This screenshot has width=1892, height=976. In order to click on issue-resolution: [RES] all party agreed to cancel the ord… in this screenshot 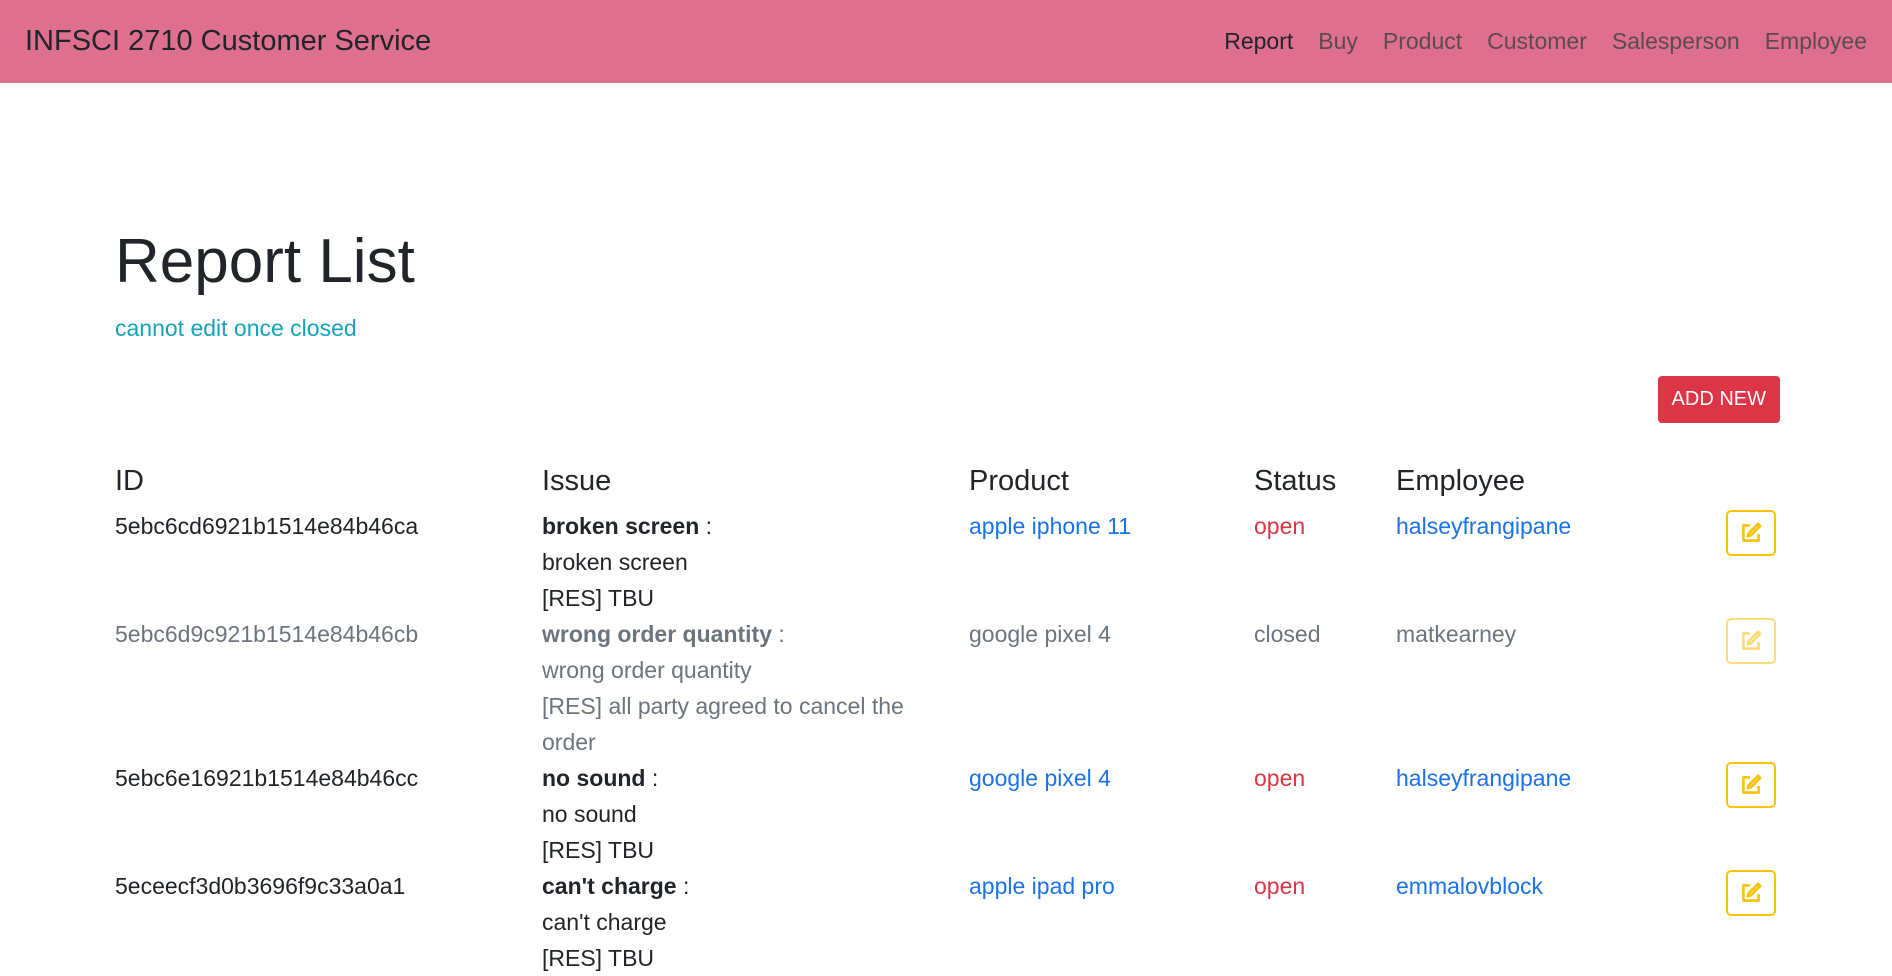, I will do `click(723, 724)`.